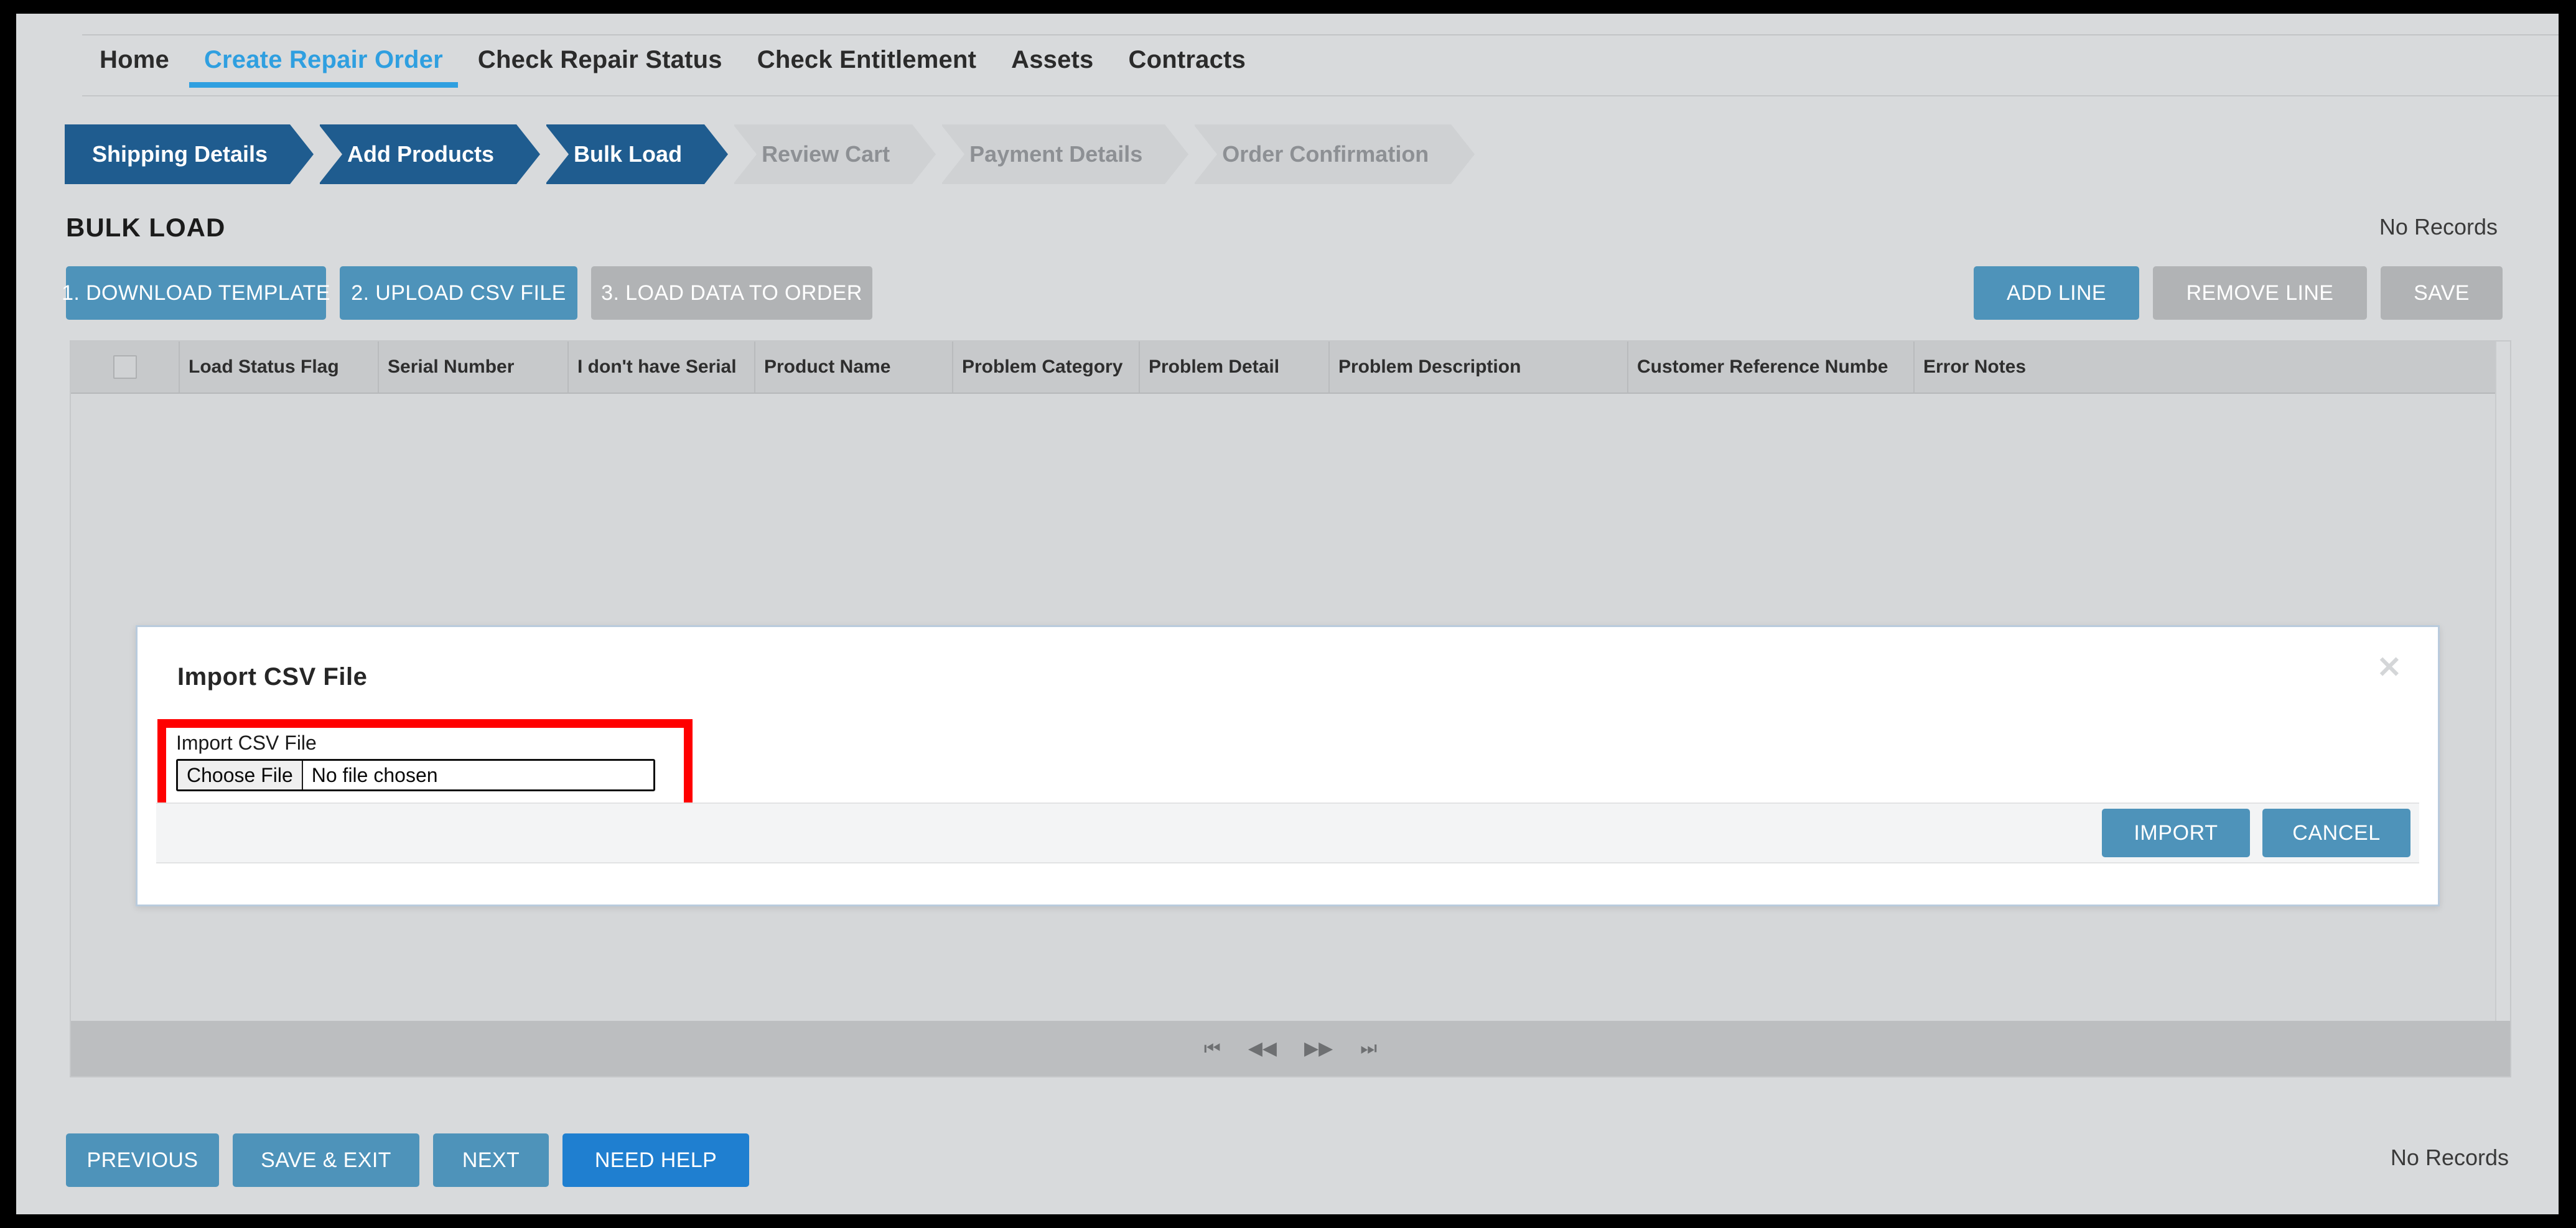 This screenshot has height=1228, width=2576. What do you see at coordinates (628, 154) in the screenshot?
I see `wizard-step-label: Bulk Load` at bounding box center [628, 154].